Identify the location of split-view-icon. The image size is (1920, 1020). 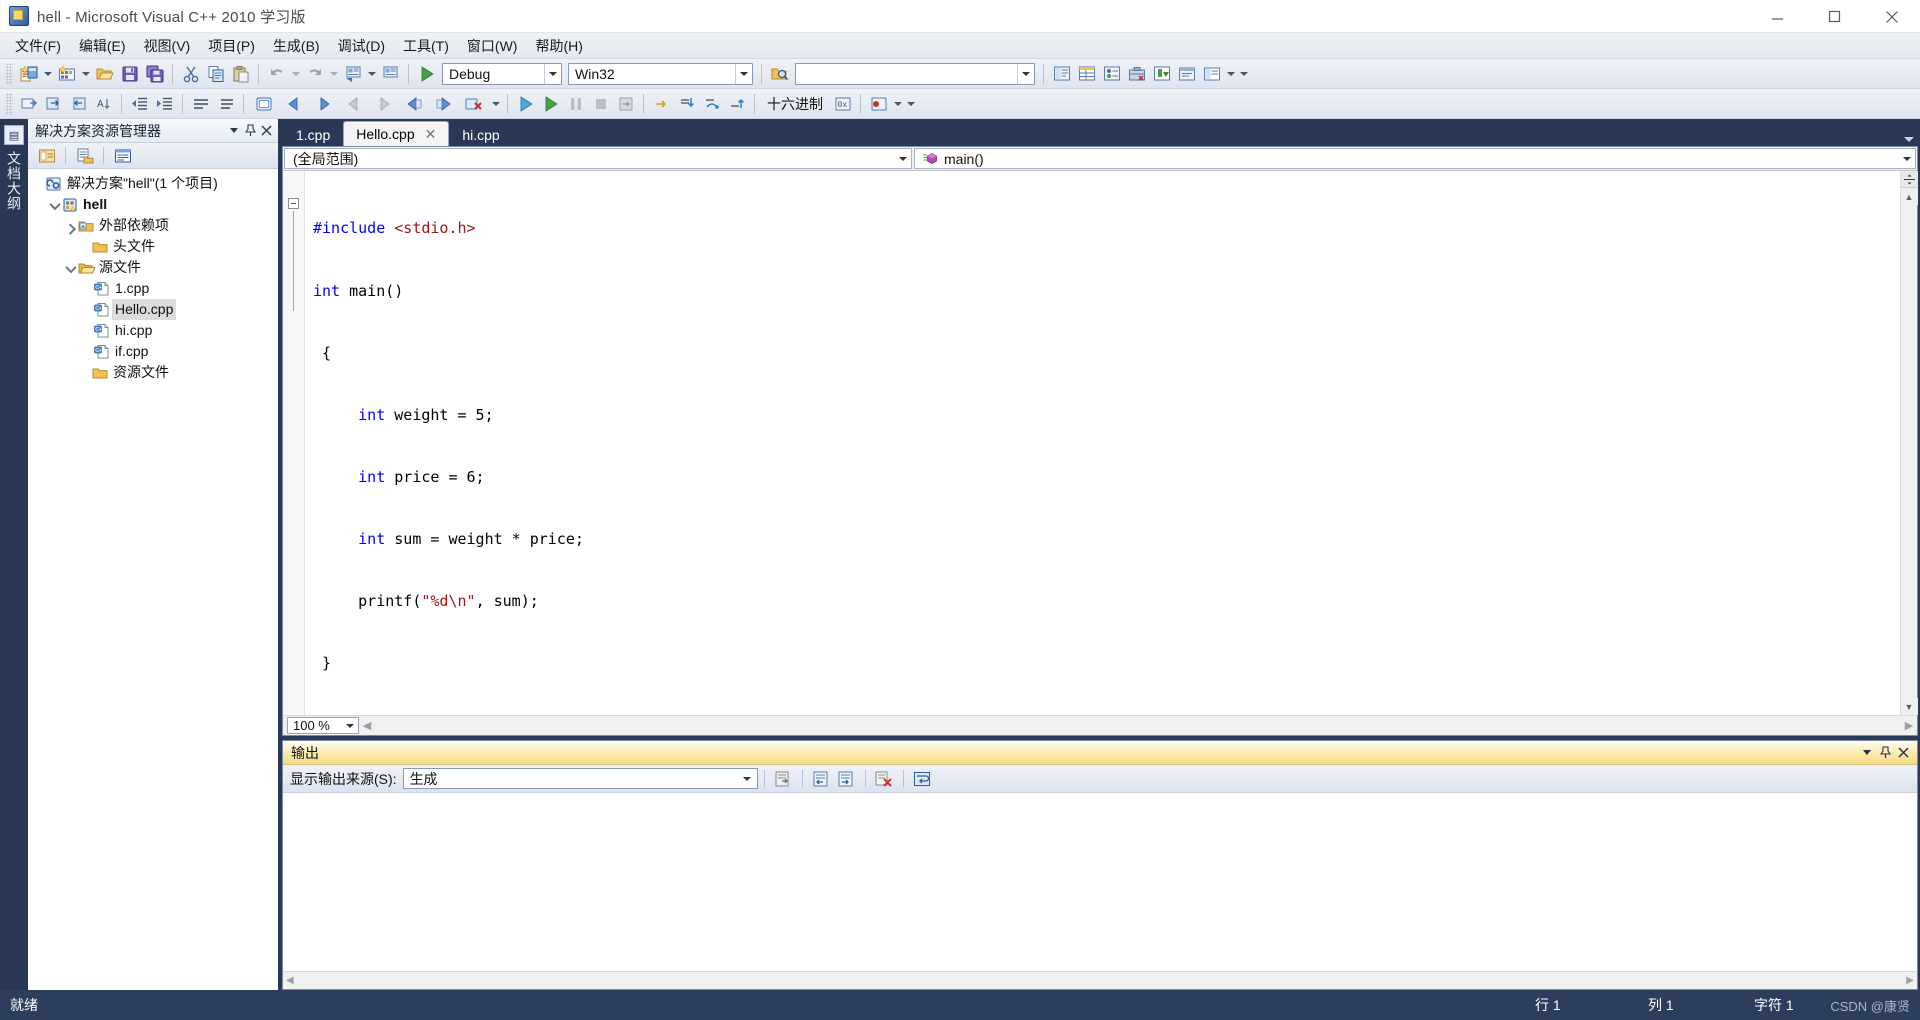
(1909, 179).